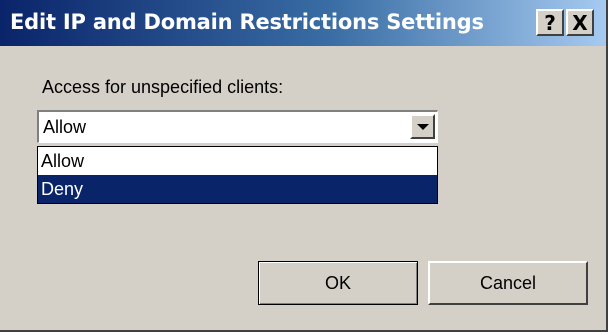 Image resolution: width=611 pixels, height=335 pixels. I want to click on close-button: X, so click(580, 22).